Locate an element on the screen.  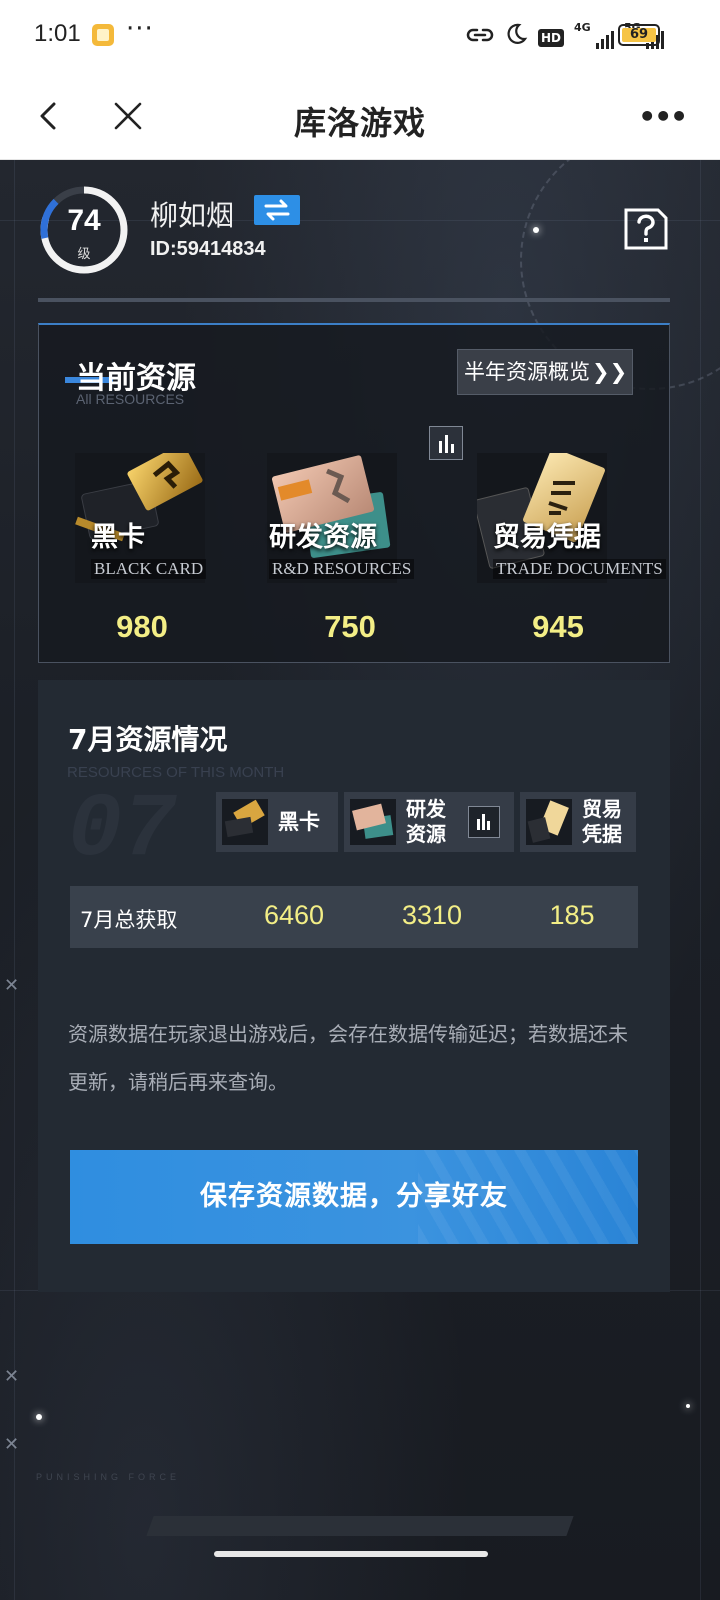
section-subtitle: All RESOURCES is located at coordinates (130, 399).